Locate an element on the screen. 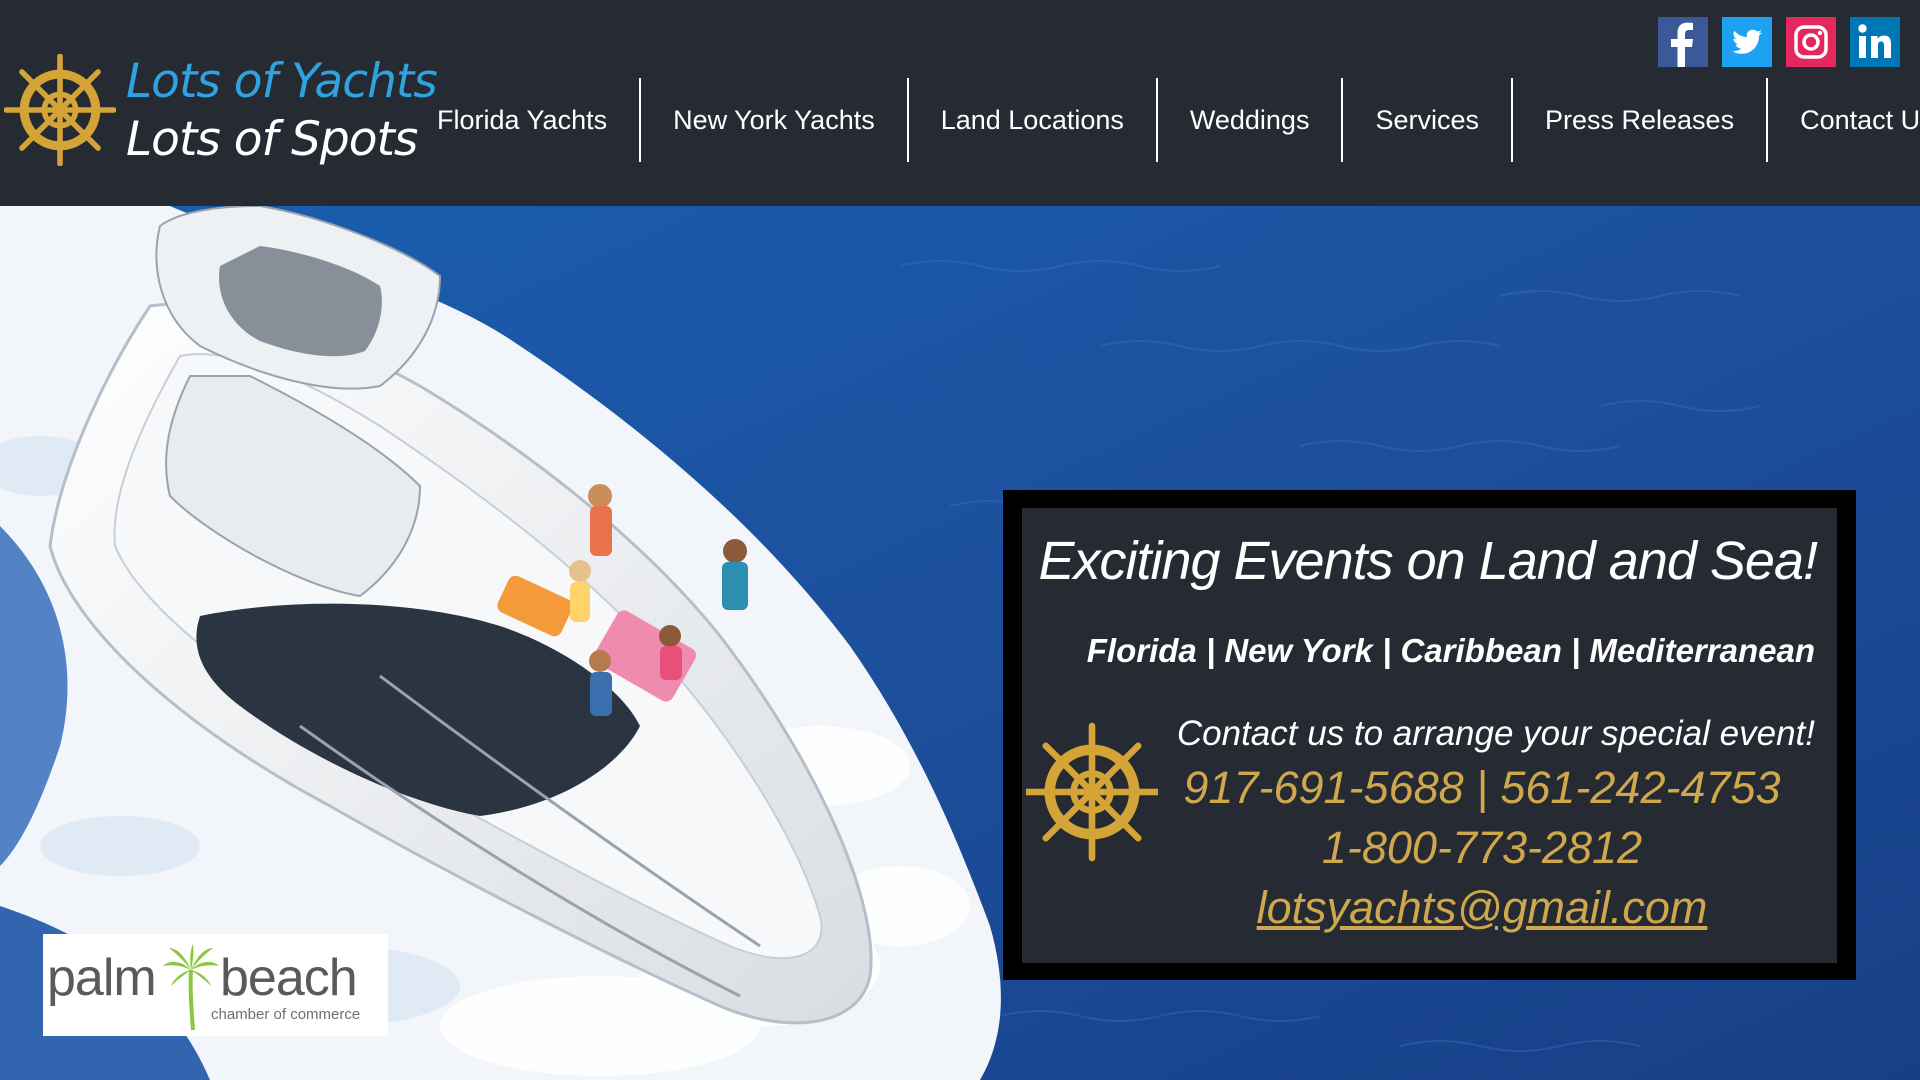  phone-numbers: 917-691-5688 | 561-242-4753 is located at coordinates (1482, 788).